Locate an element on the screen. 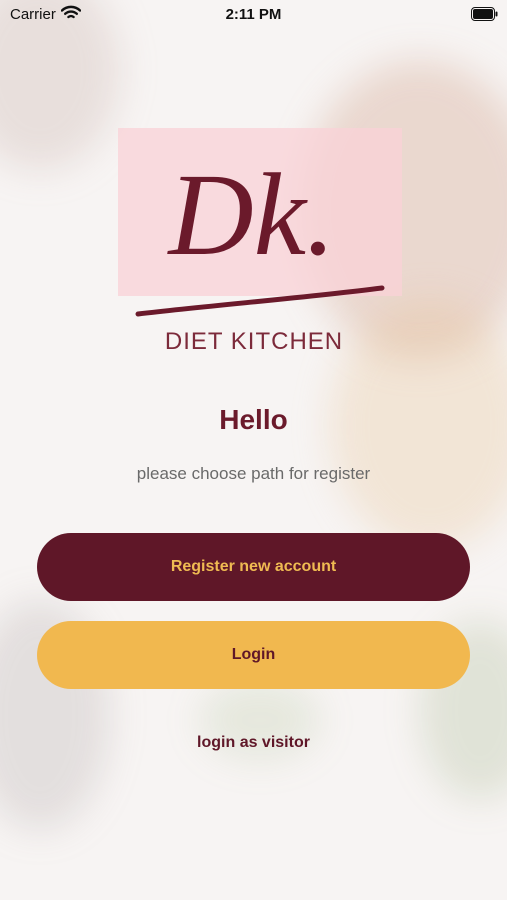  register-button: Register new account is located at coordinates (253, 567).